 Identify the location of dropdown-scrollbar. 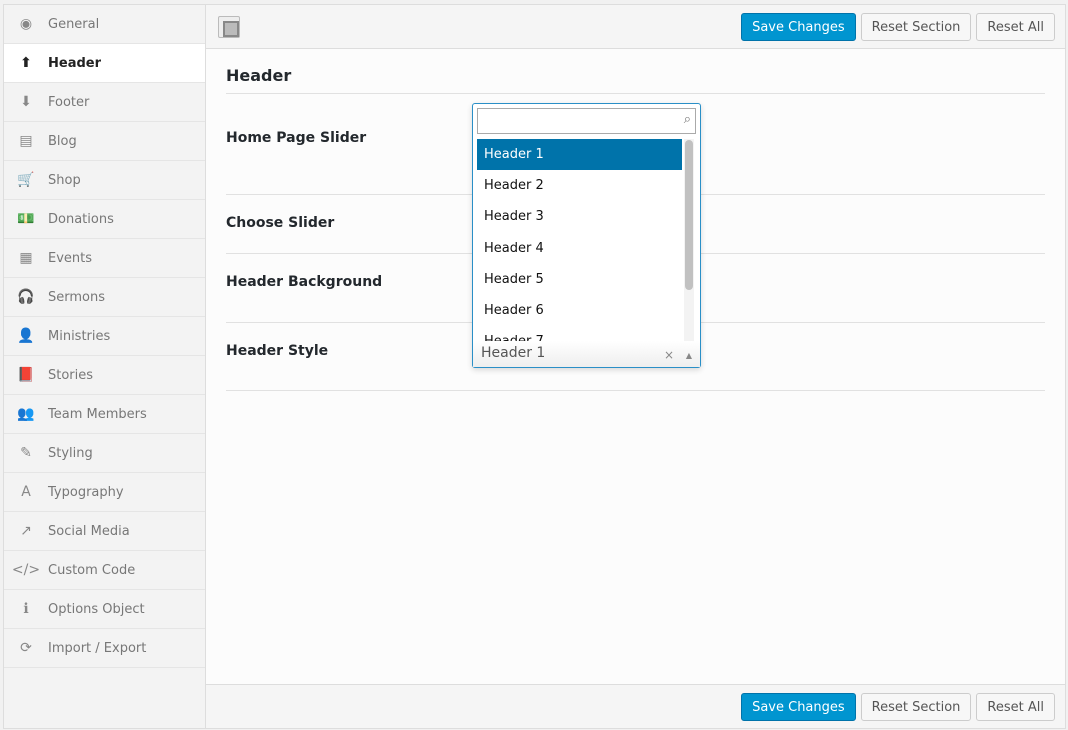
(689, 241).